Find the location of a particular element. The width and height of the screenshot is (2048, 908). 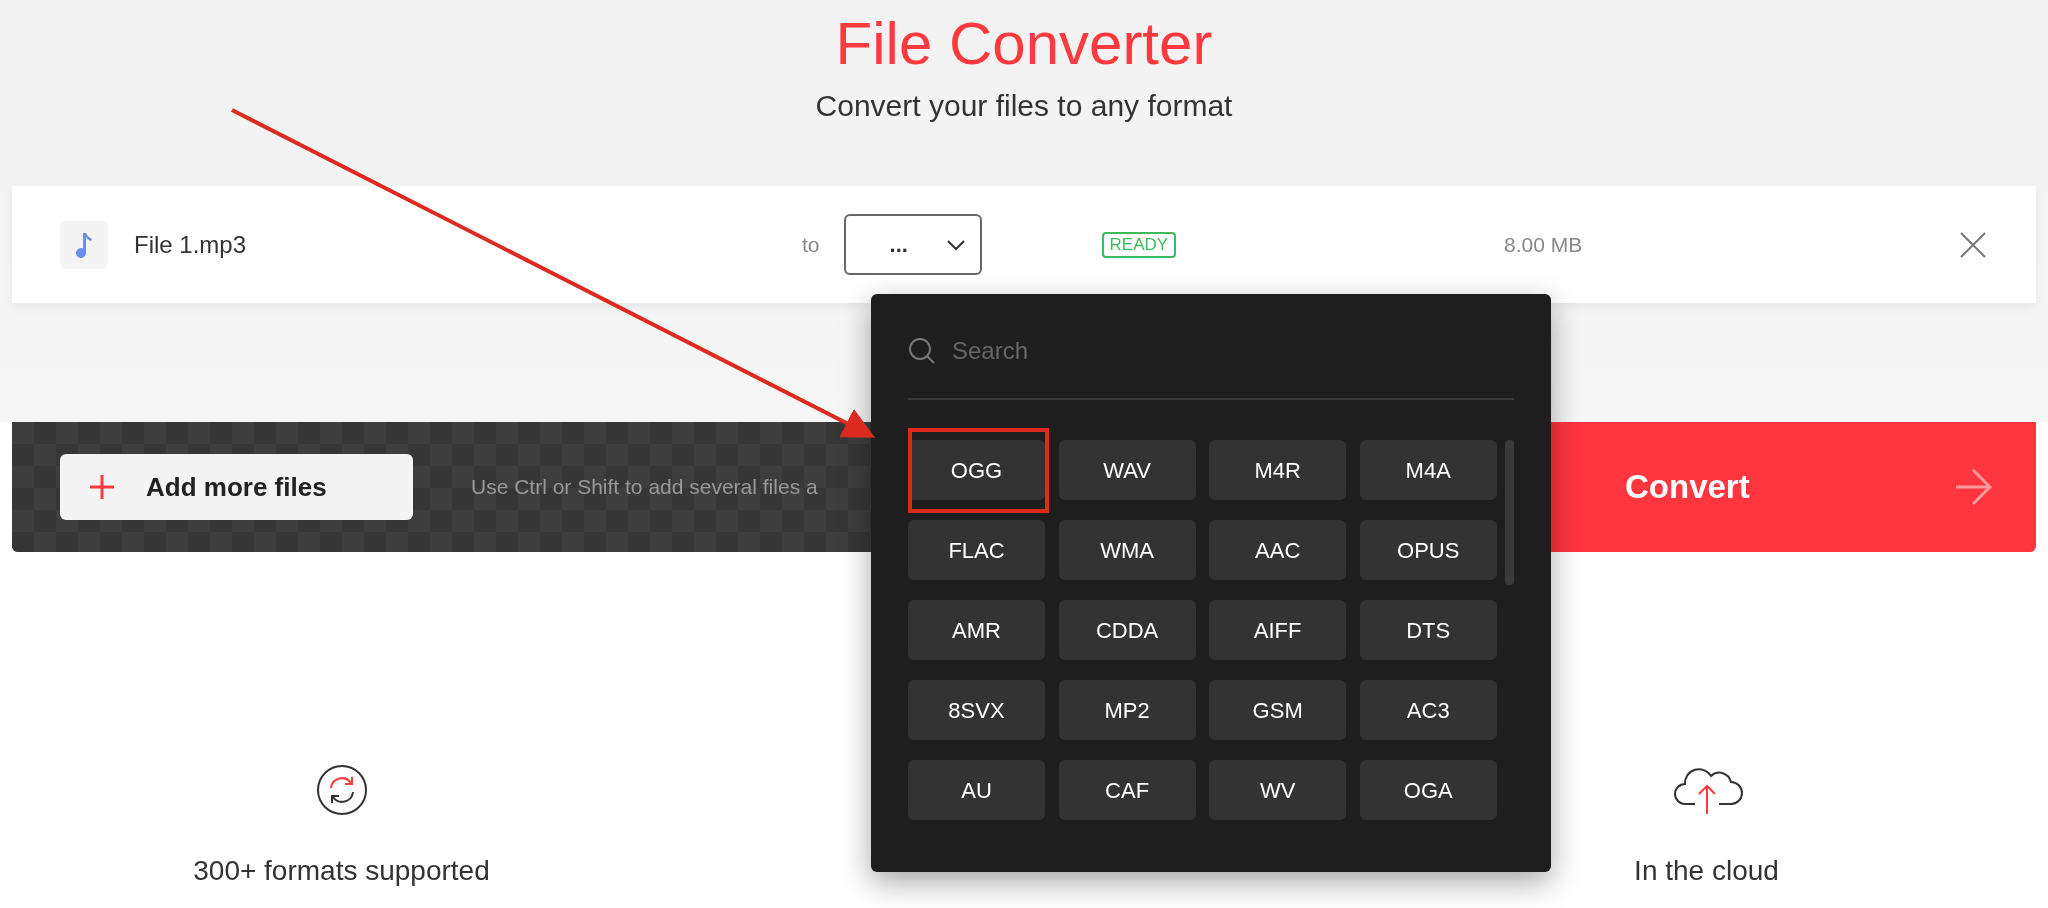

format-option: WAV is located at coordinates (1127, 470).